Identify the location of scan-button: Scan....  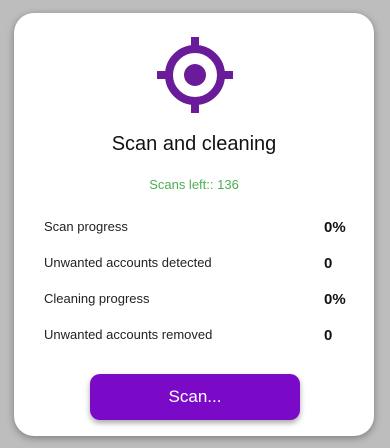
(195, 397).